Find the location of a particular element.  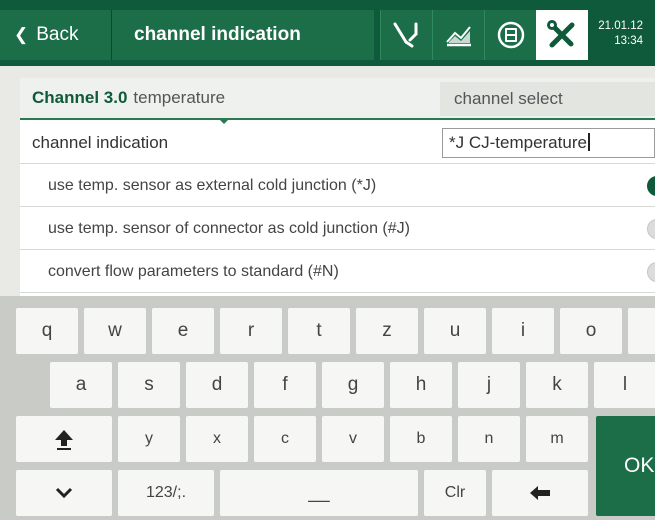

channel-indication-input: *J CJ-temperature is located at coordinates (548, 143).